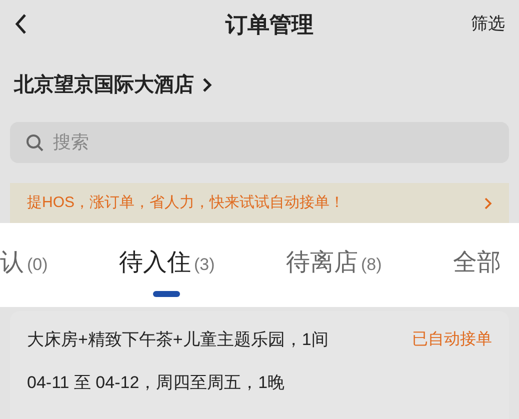 This screenshot has height=419, width=519. What do you see at coordinates (334, 271) in the screenshot?
I see `tab: 待离店(8)` at bounding box center [334, 271].